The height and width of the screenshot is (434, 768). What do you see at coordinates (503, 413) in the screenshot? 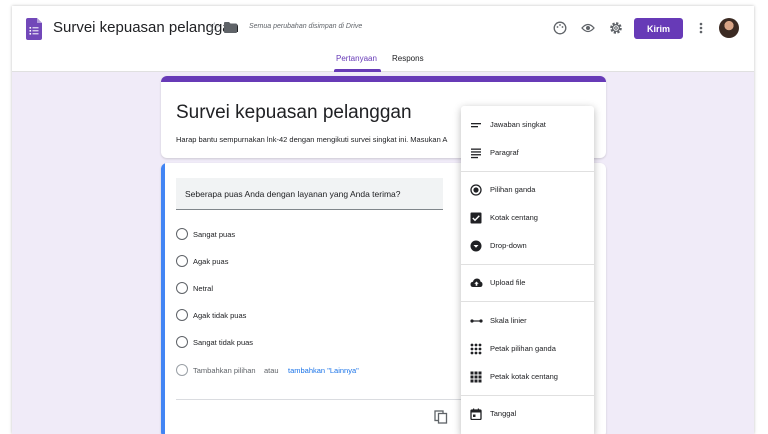
I see `menu-item-label: Tanggal` at bounding box center [503, 413].